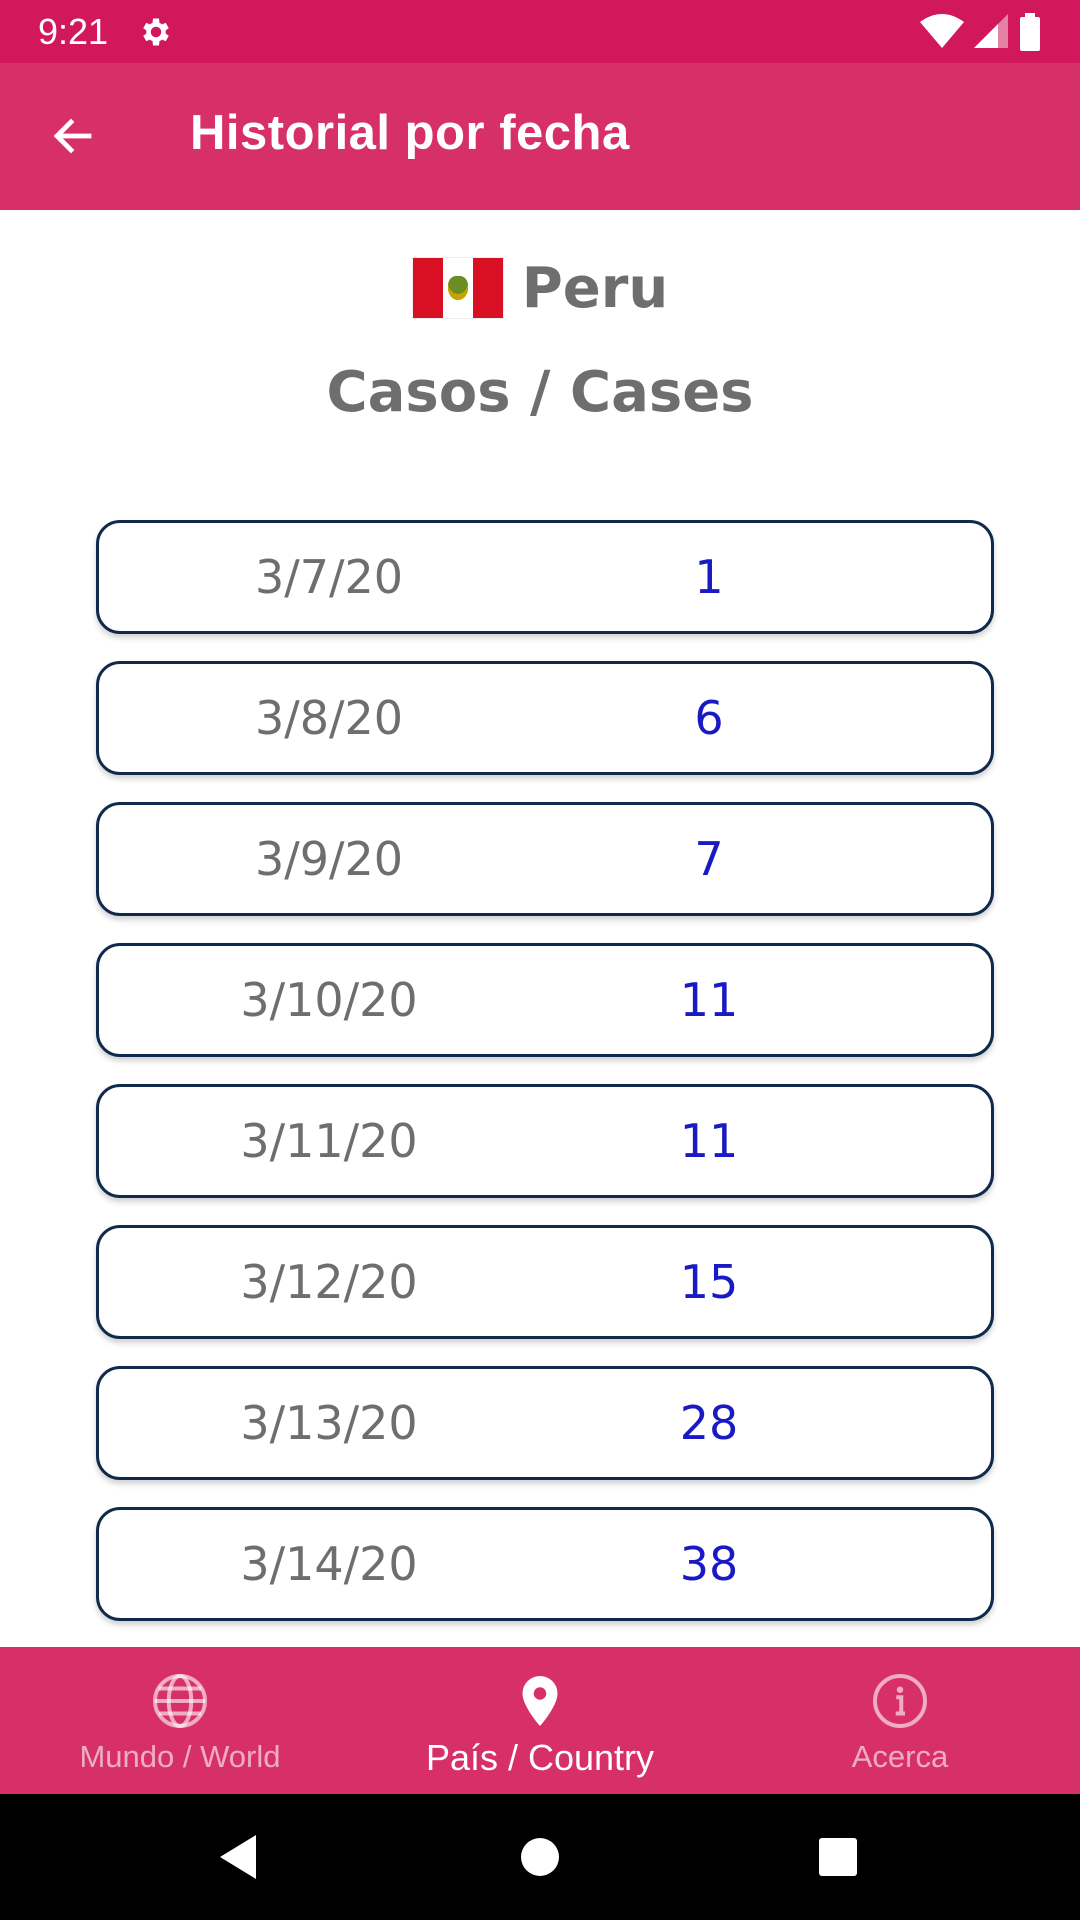 This screenshot has height=1920, width=1080. I want to click on row-date: 3/12/20, so click(329, 1282).